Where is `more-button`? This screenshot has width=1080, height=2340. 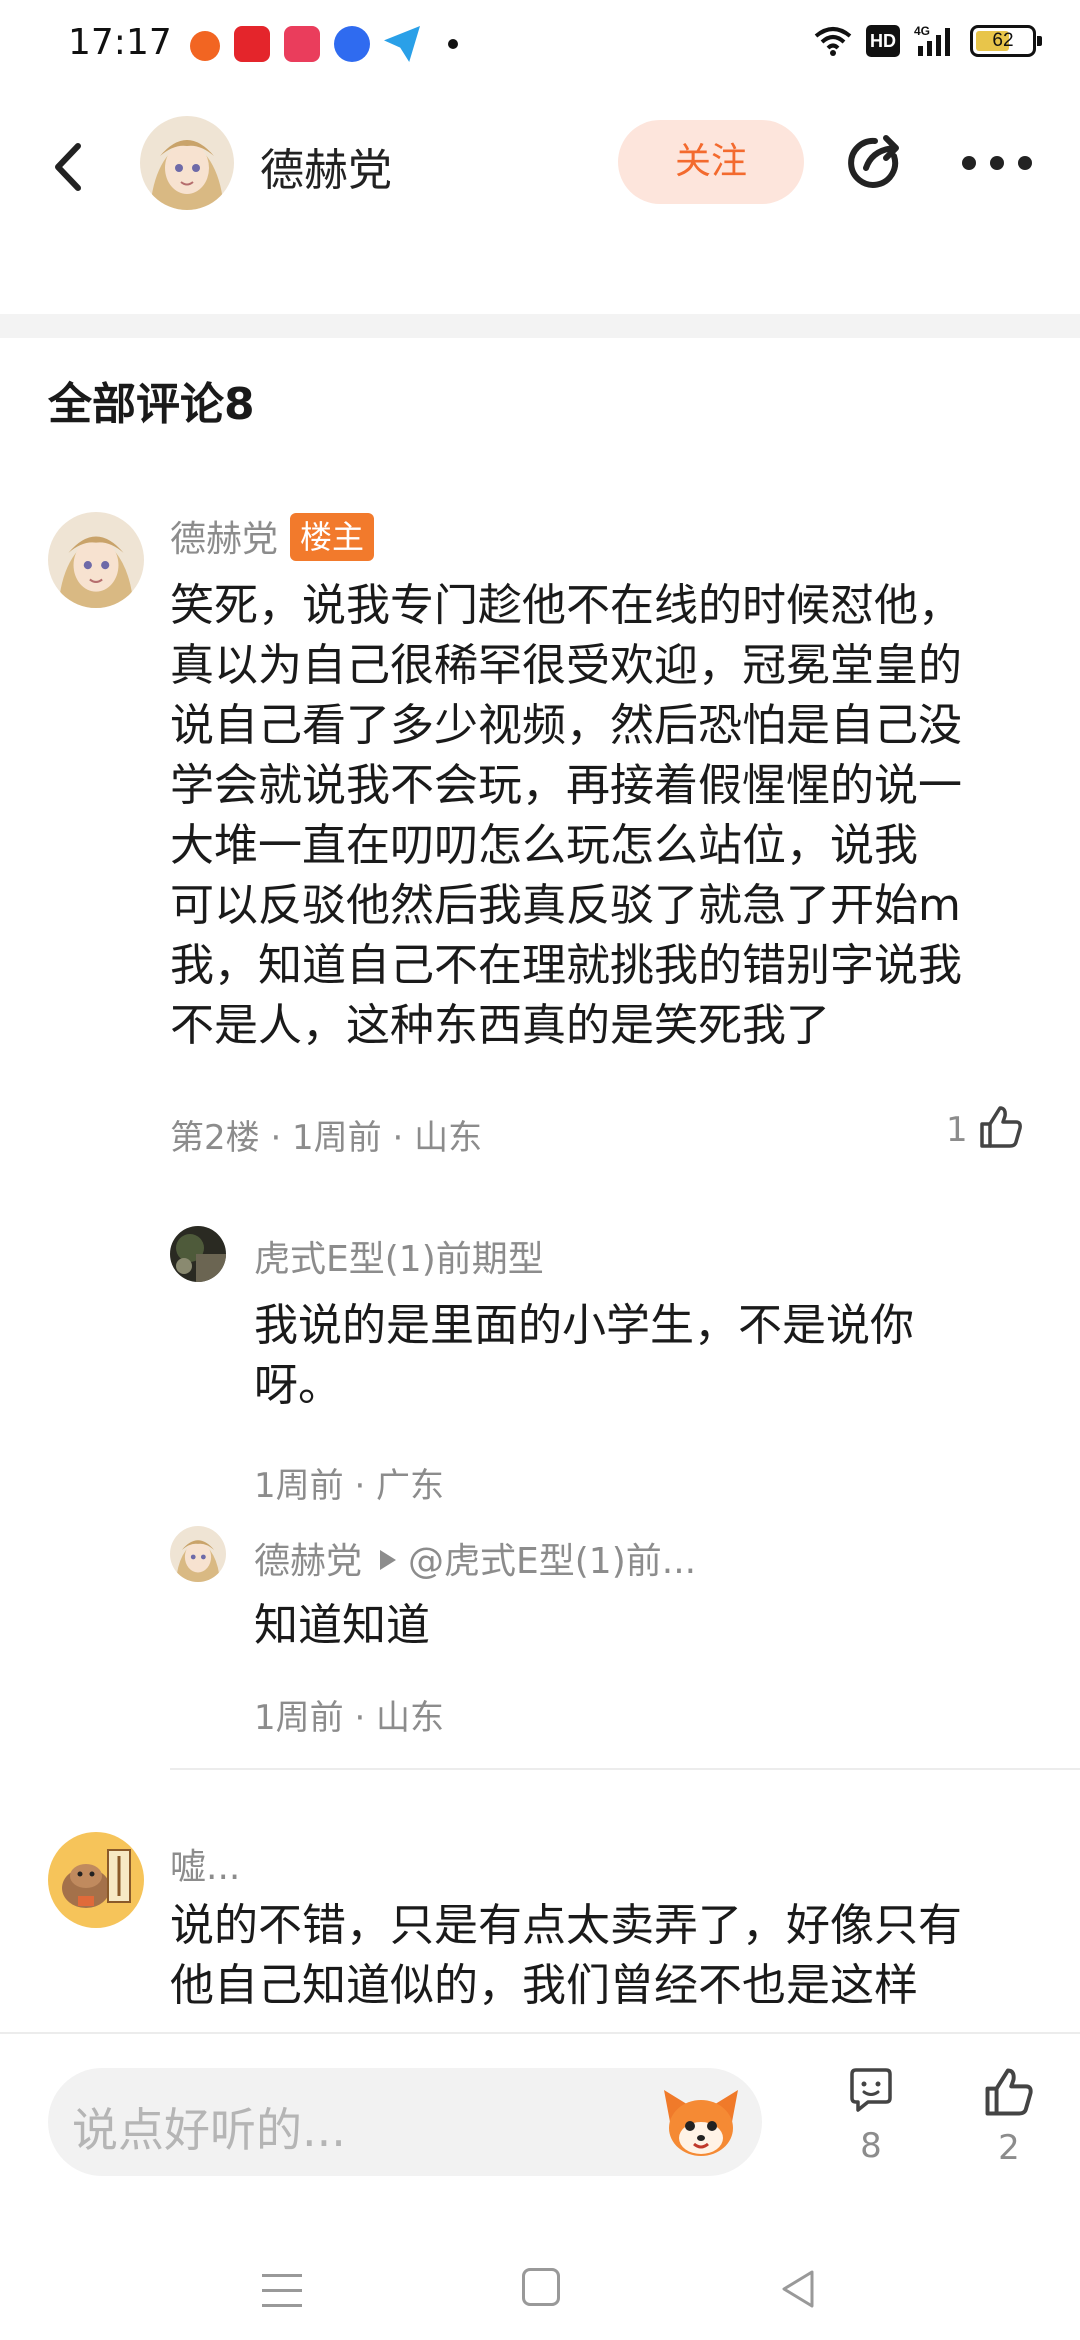
more-button is located at coordinates (997, 163).